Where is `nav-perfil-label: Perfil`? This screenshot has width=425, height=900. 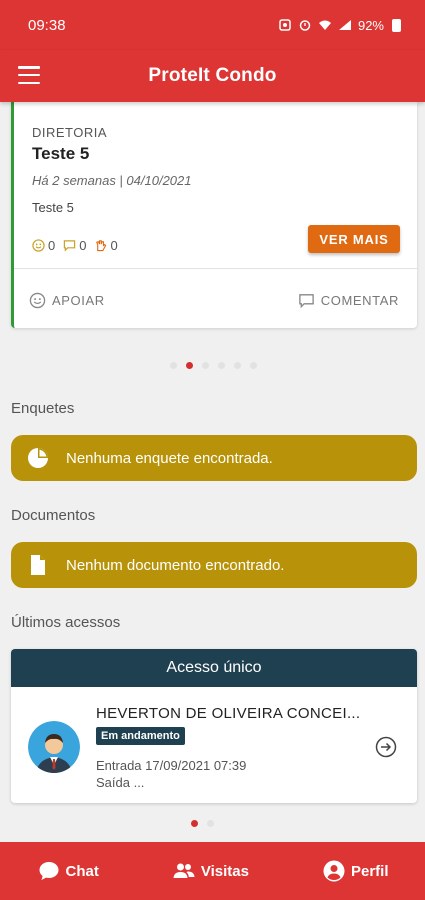 nav-perfil-label: Perfil is located at coordinates (369, 871).